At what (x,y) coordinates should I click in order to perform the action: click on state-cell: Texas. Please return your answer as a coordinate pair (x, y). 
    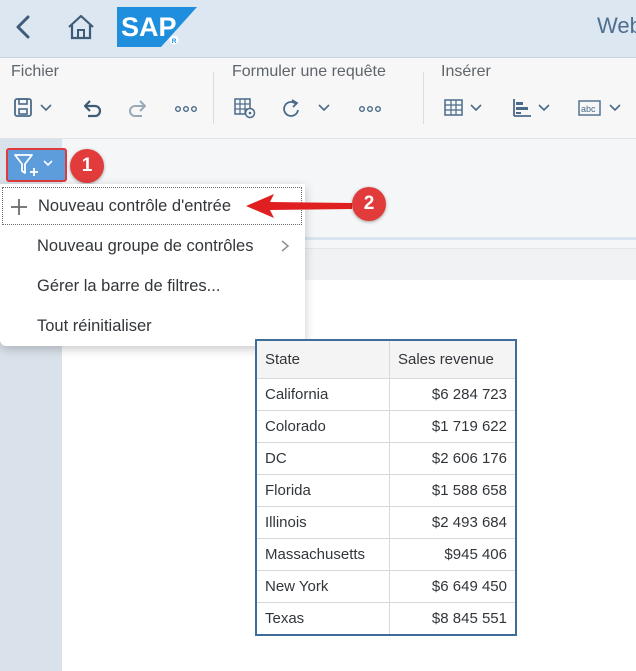
    Looking at the image, I should click on (323, 618).